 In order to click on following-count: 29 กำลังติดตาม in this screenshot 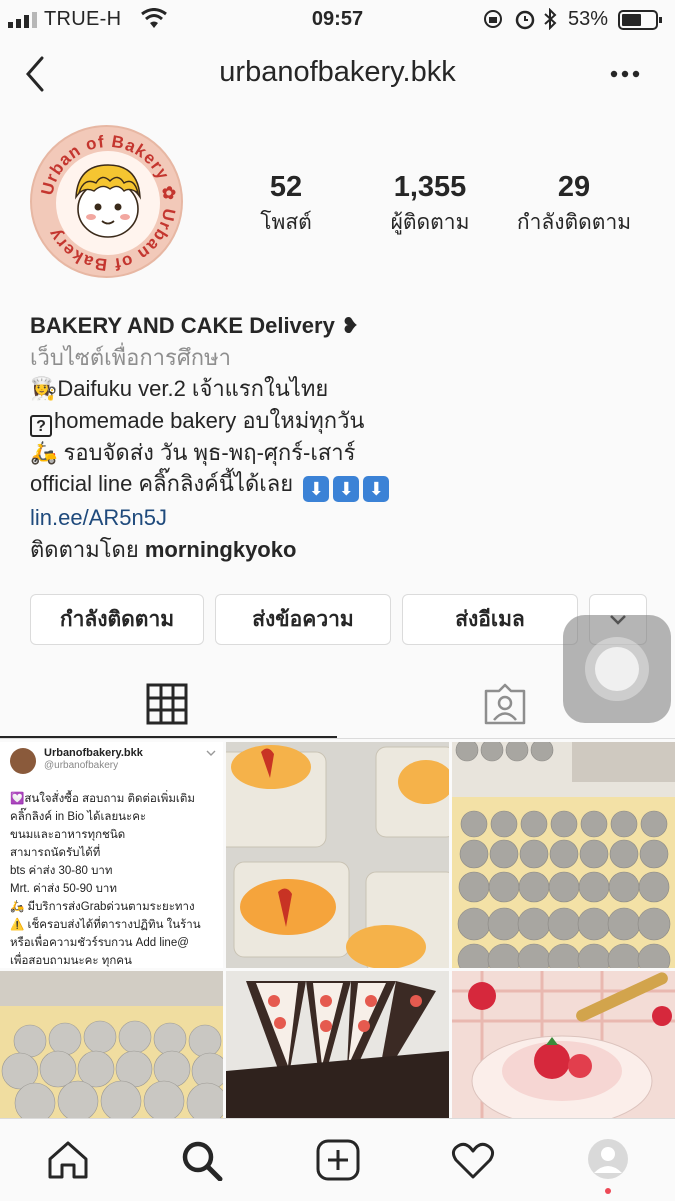, I will do `click(574, 204)`.